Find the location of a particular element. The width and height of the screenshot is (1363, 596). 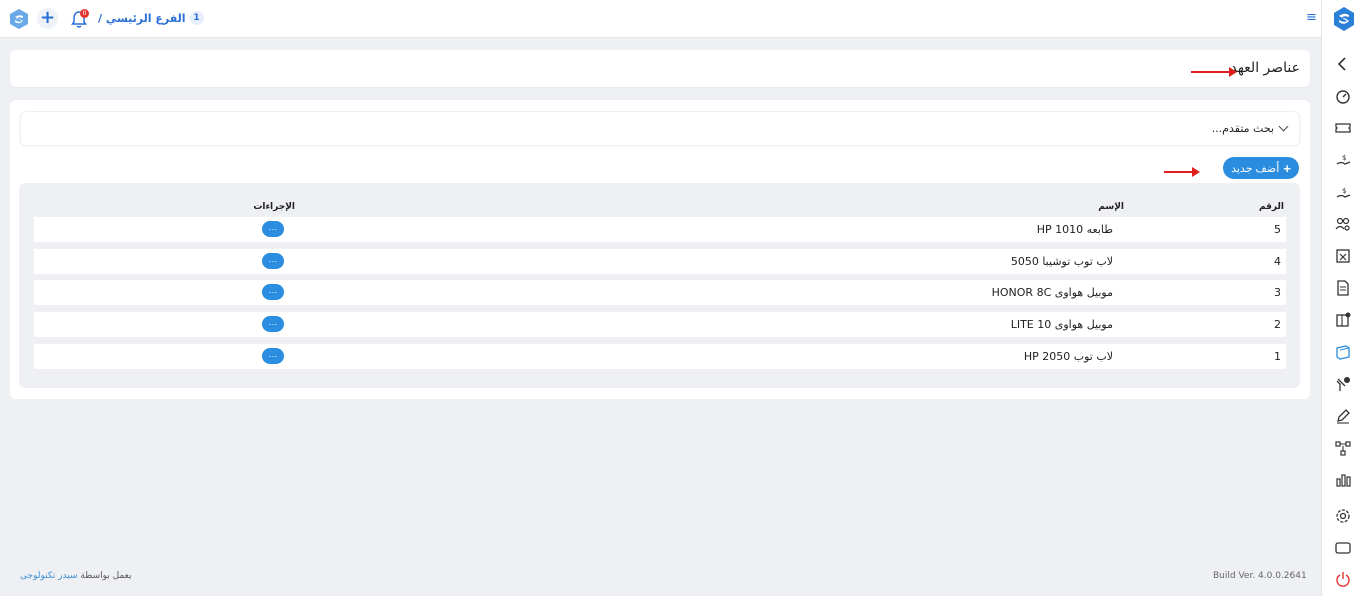

invoice-cancel-icon is located at coordinates (1343, 256).